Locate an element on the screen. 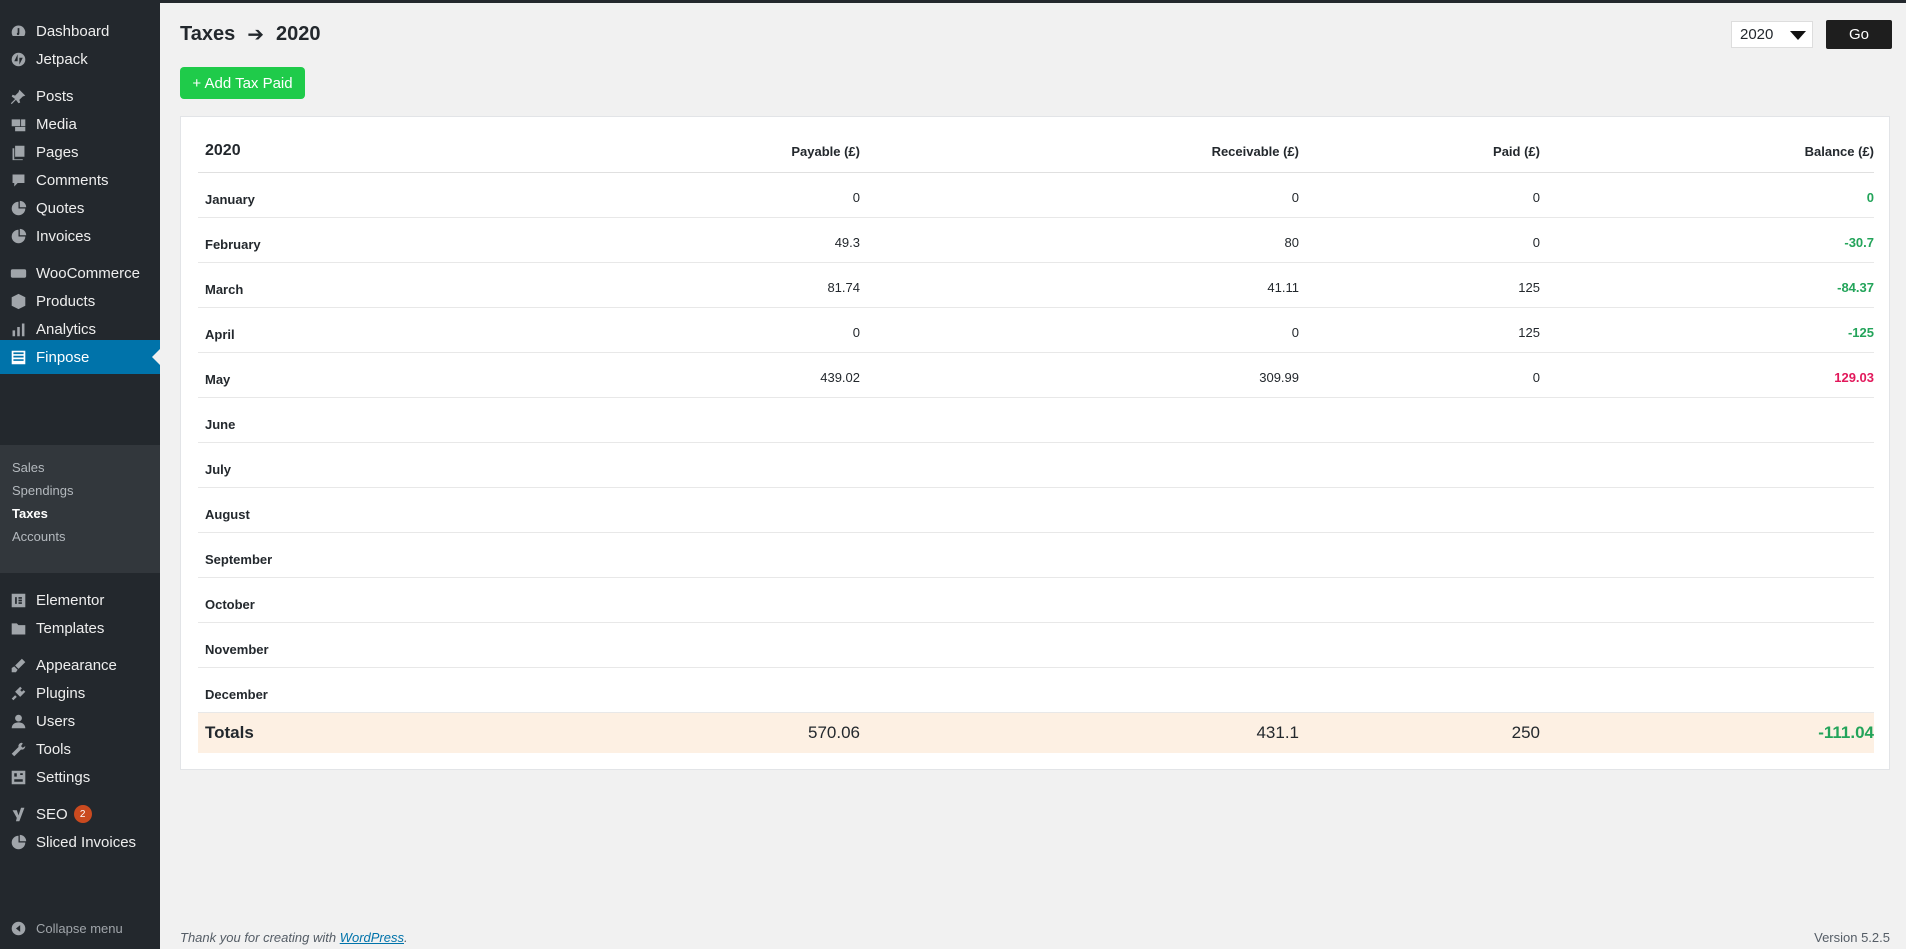 The width and height of the screenshot is (1906, 949). media-icon is located at coordinates (18, 124).